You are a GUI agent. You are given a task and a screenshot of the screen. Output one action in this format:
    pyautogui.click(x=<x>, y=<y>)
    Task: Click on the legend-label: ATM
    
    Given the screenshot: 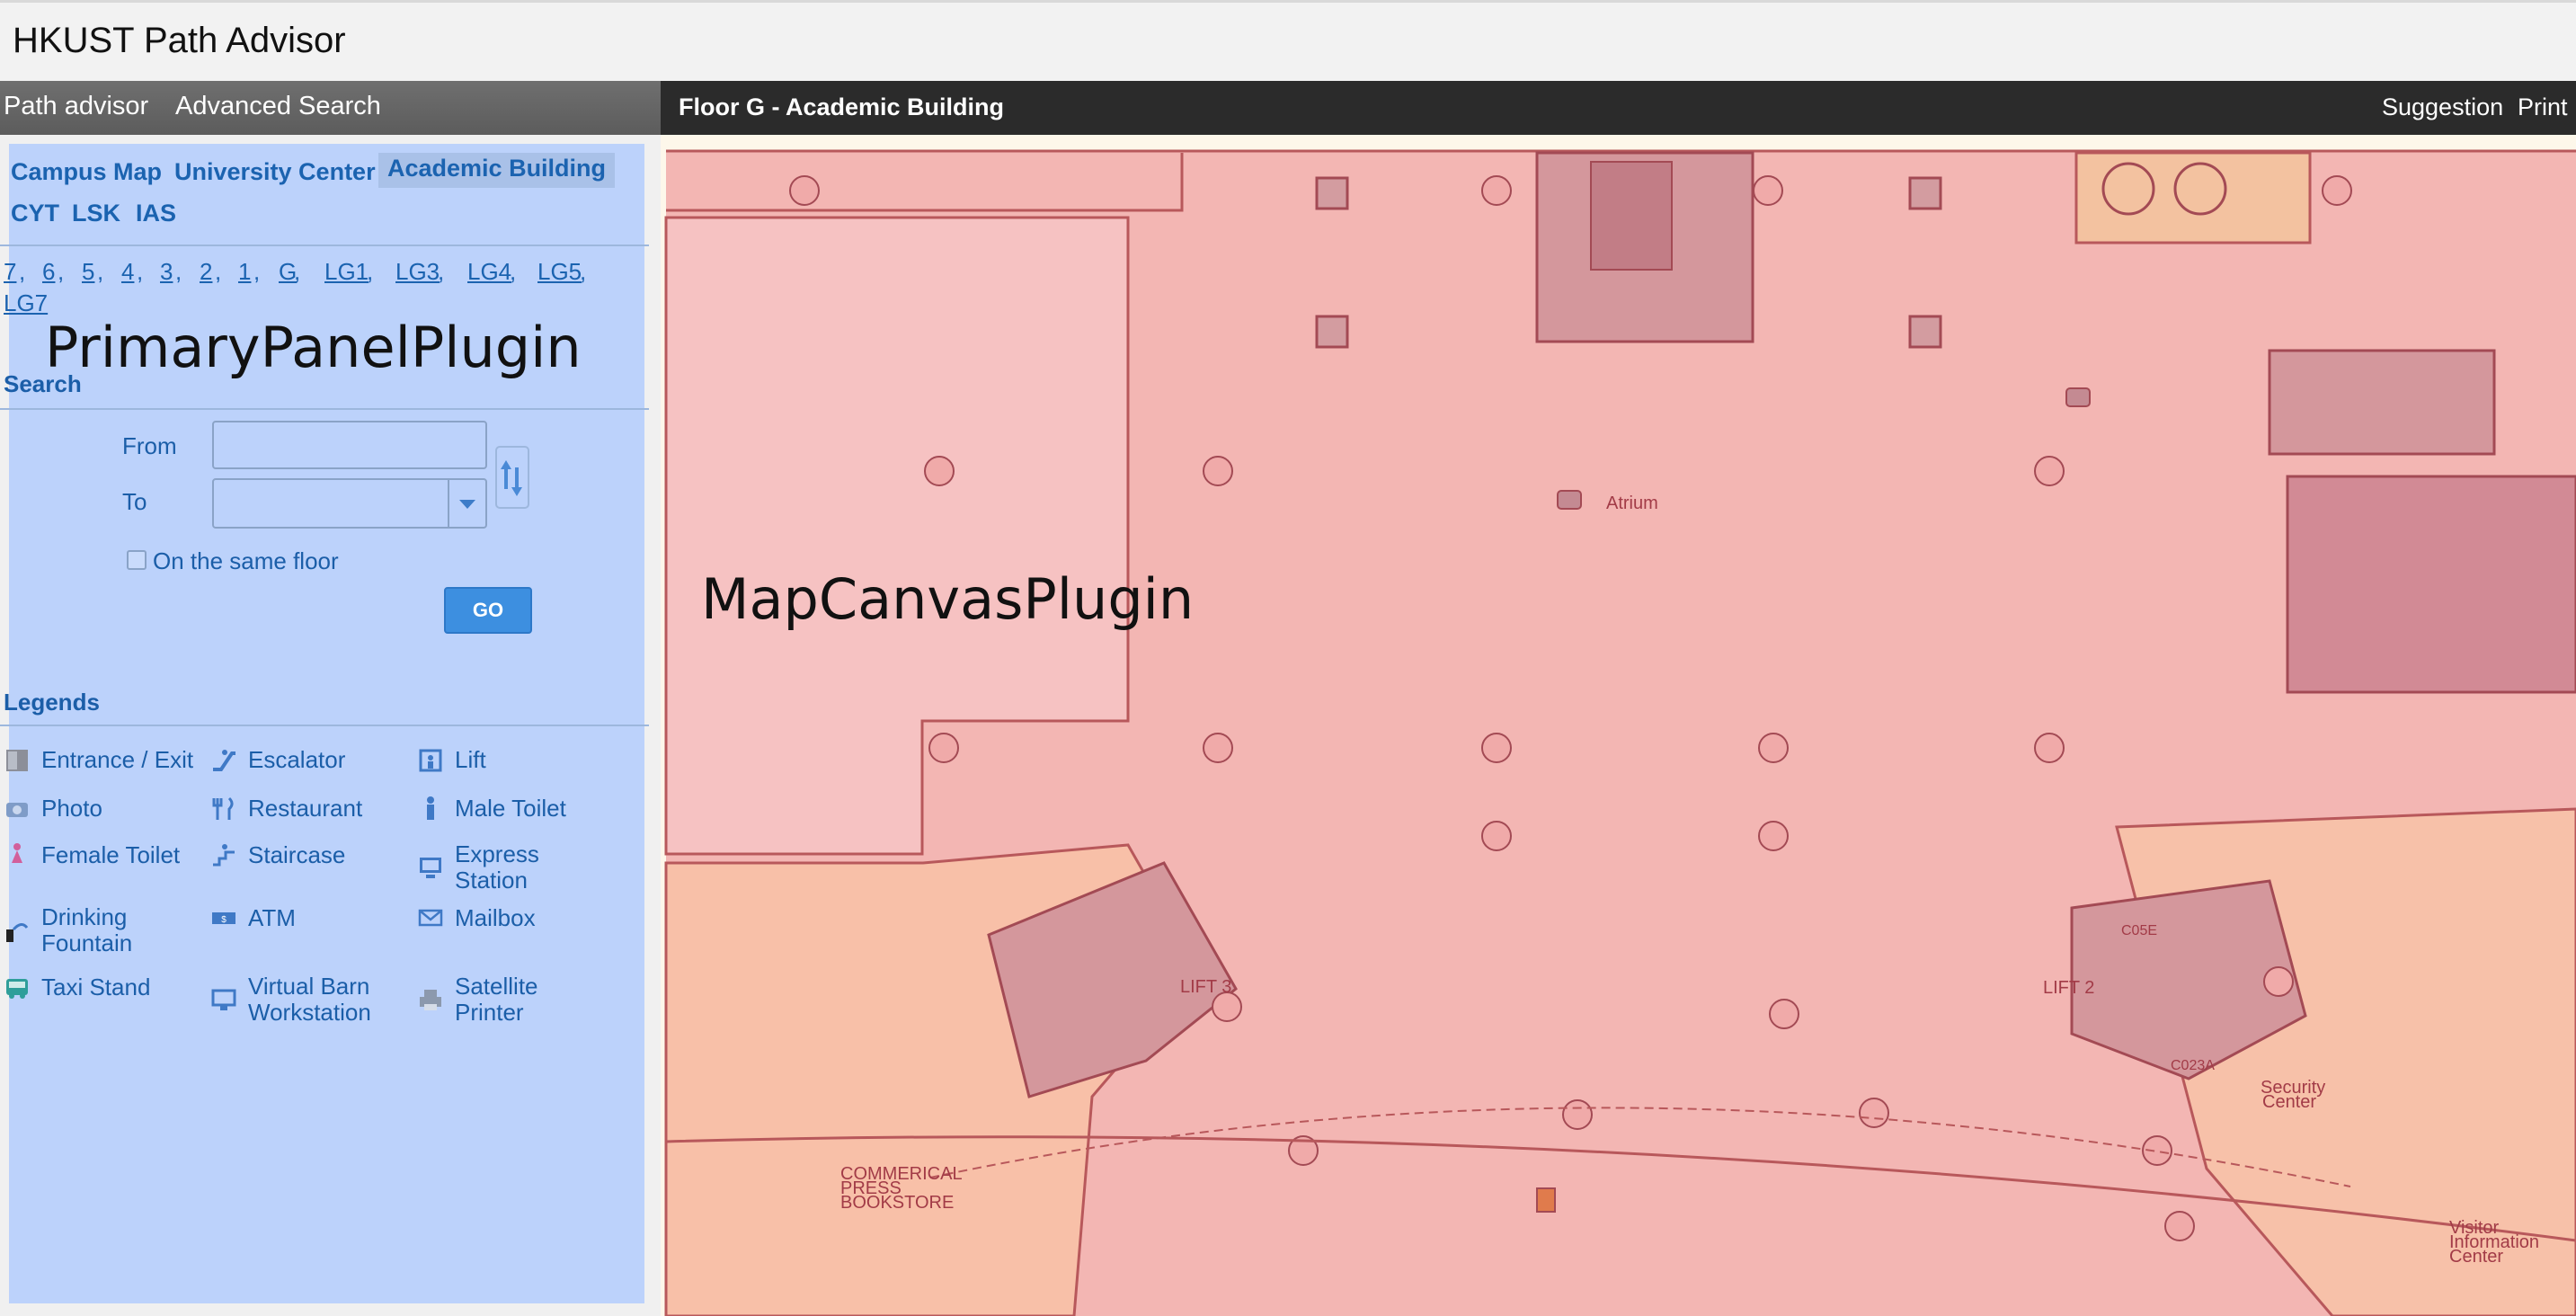 What is the action you would take?
    pyautogui.click(x=272, y=917)
    